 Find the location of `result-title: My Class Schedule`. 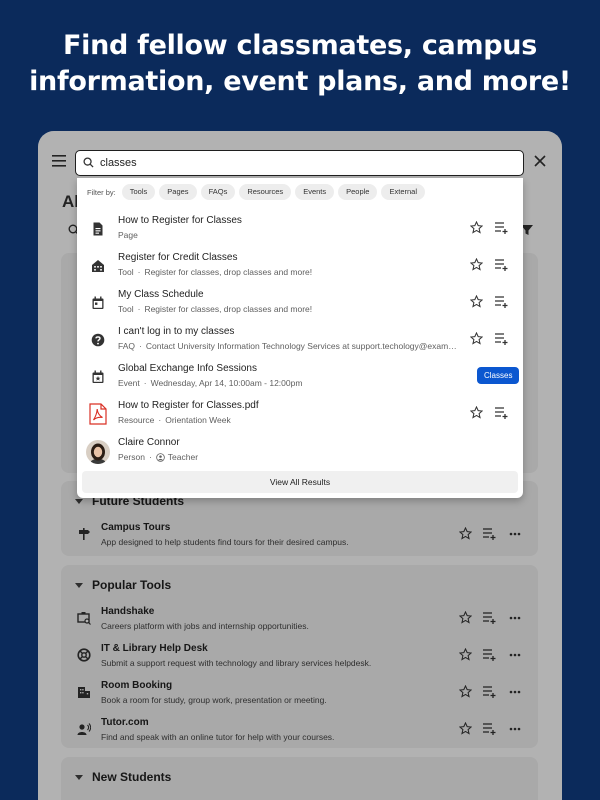

result-title: My Class Schedule is located at coordinates (161, 294).